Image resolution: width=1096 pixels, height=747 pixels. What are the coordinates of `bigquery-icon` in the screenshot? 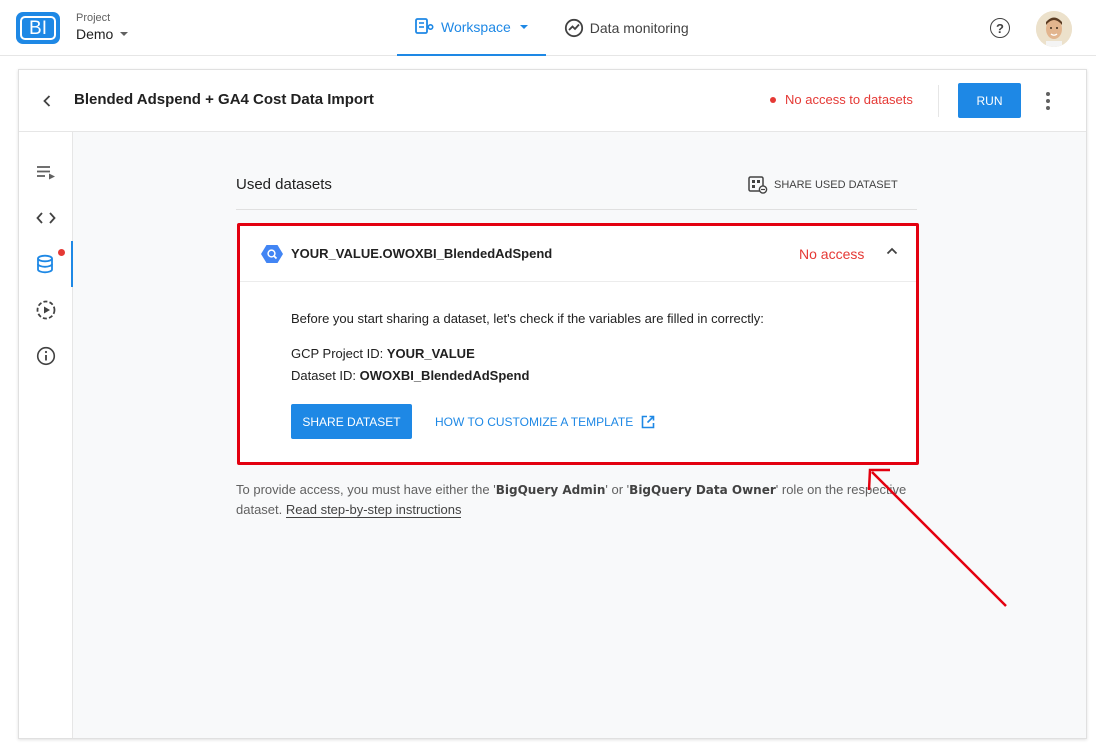 It's located at (272, 254).